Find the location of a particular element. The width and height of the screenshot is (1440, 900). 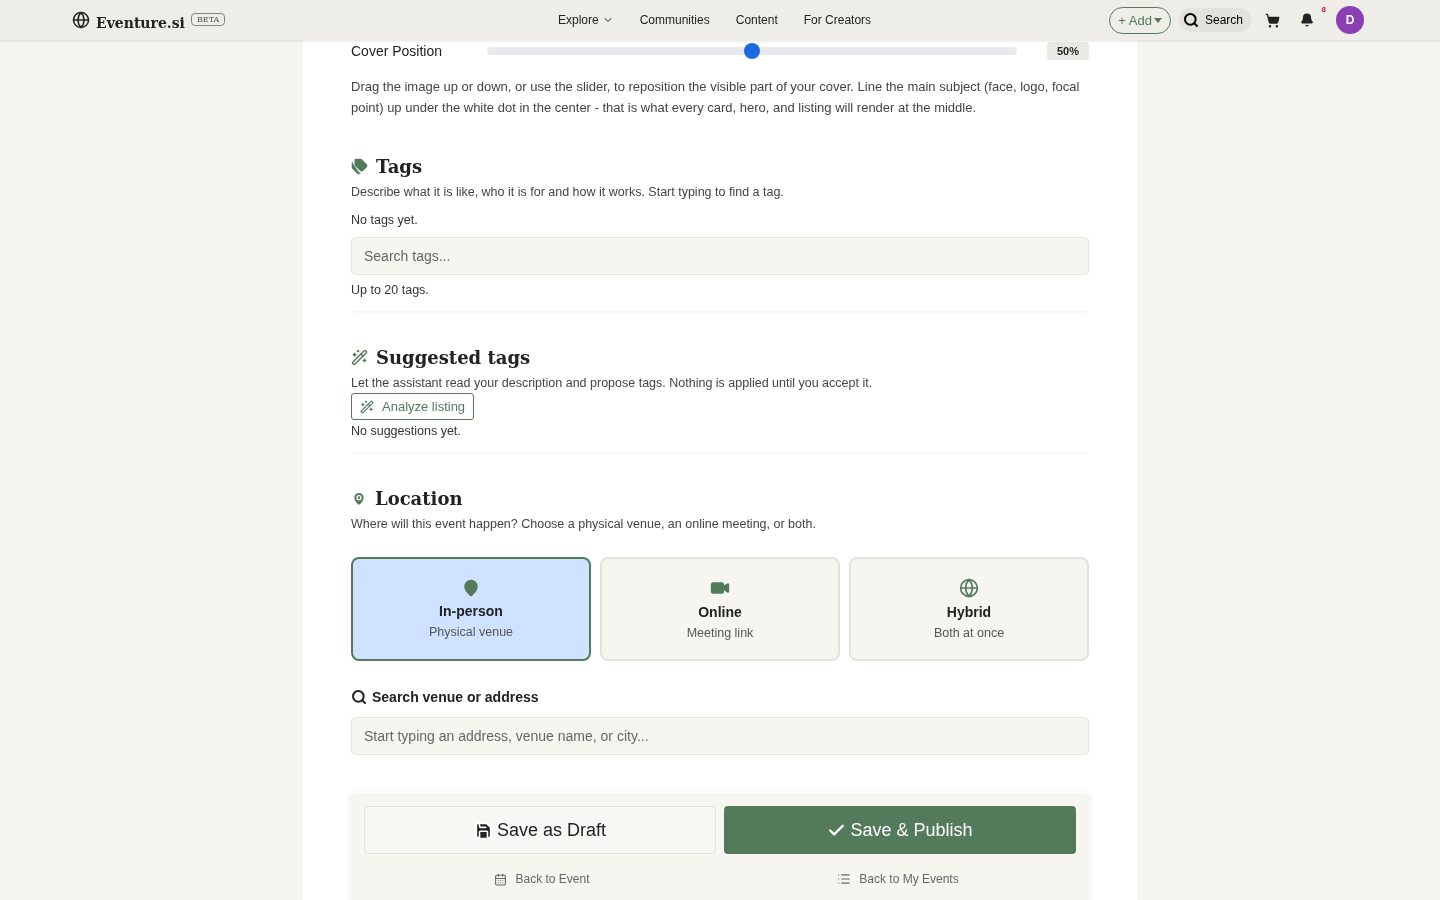

nav-link: Explore is located at coordinates (586, 20).